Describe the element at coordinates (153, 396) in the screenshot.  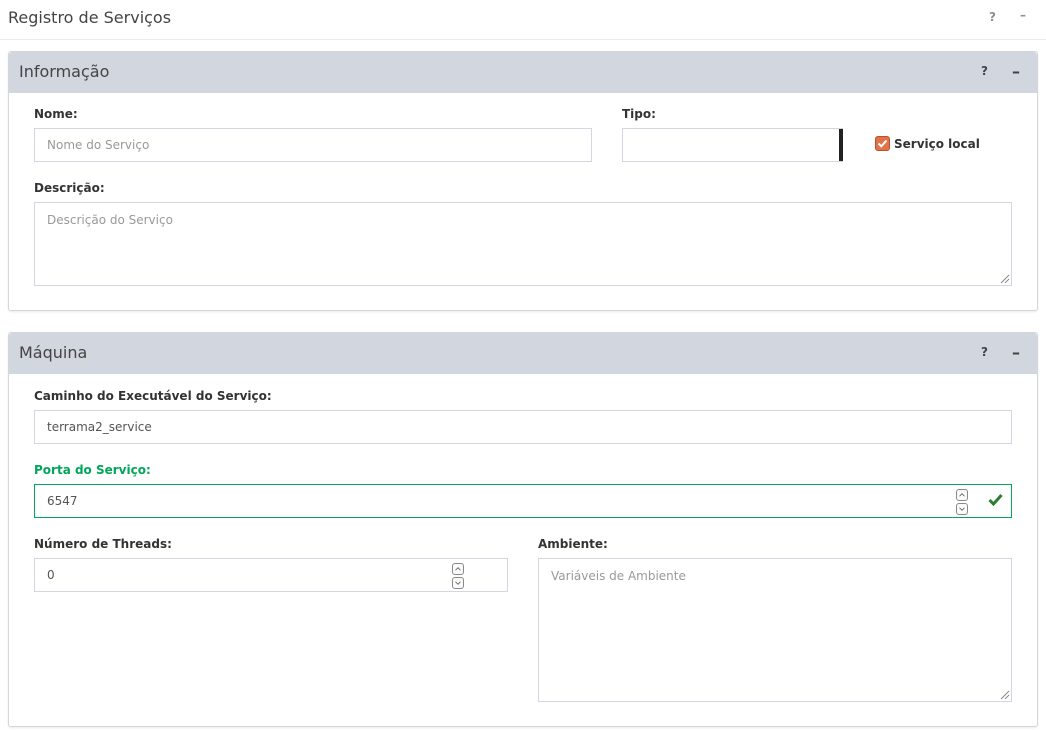
I see `exec-path-label: Caminho do Executável do Serviço:` at that location.